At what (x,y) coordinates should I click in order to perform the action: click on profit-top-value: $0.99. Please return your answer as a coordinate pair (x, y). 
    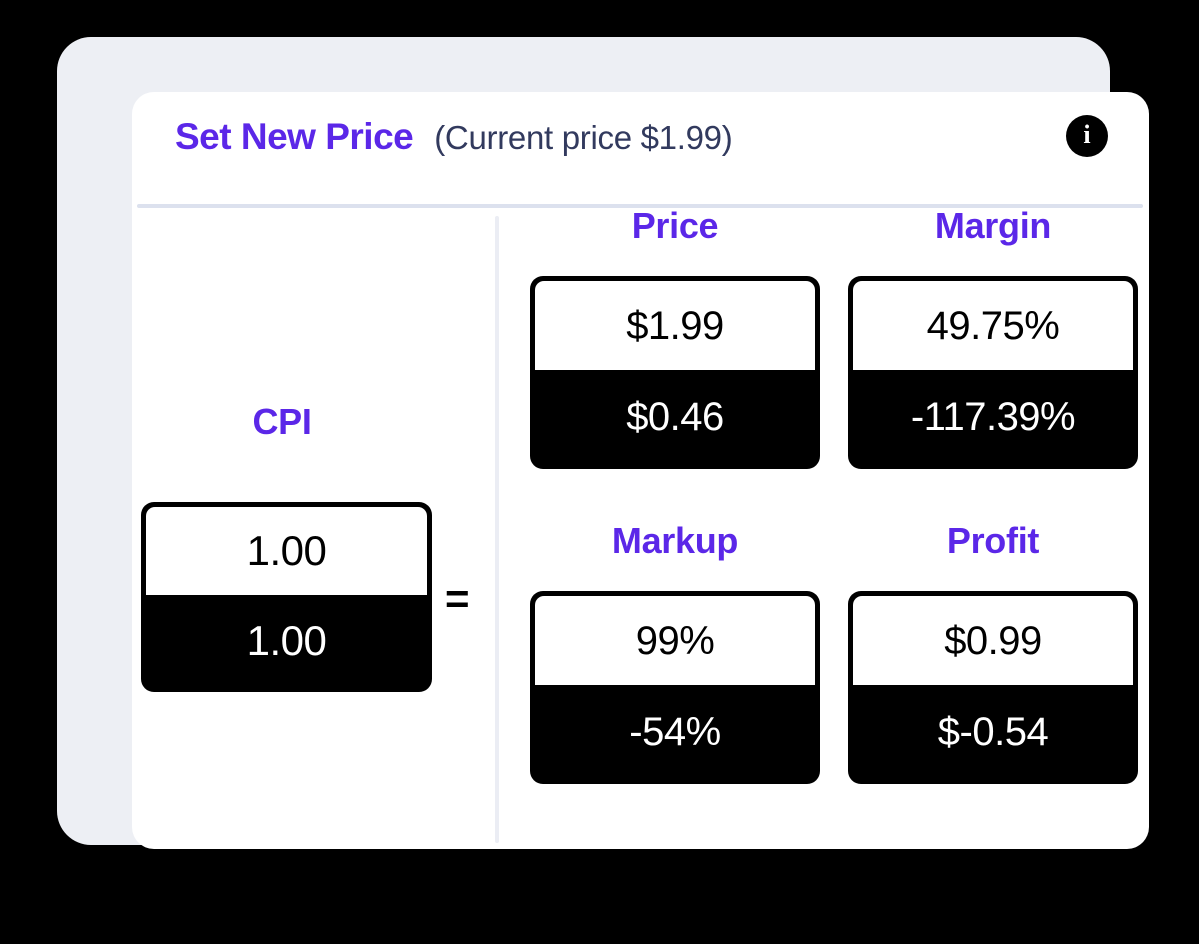
    Looking at the image, I should click on (993, 640).